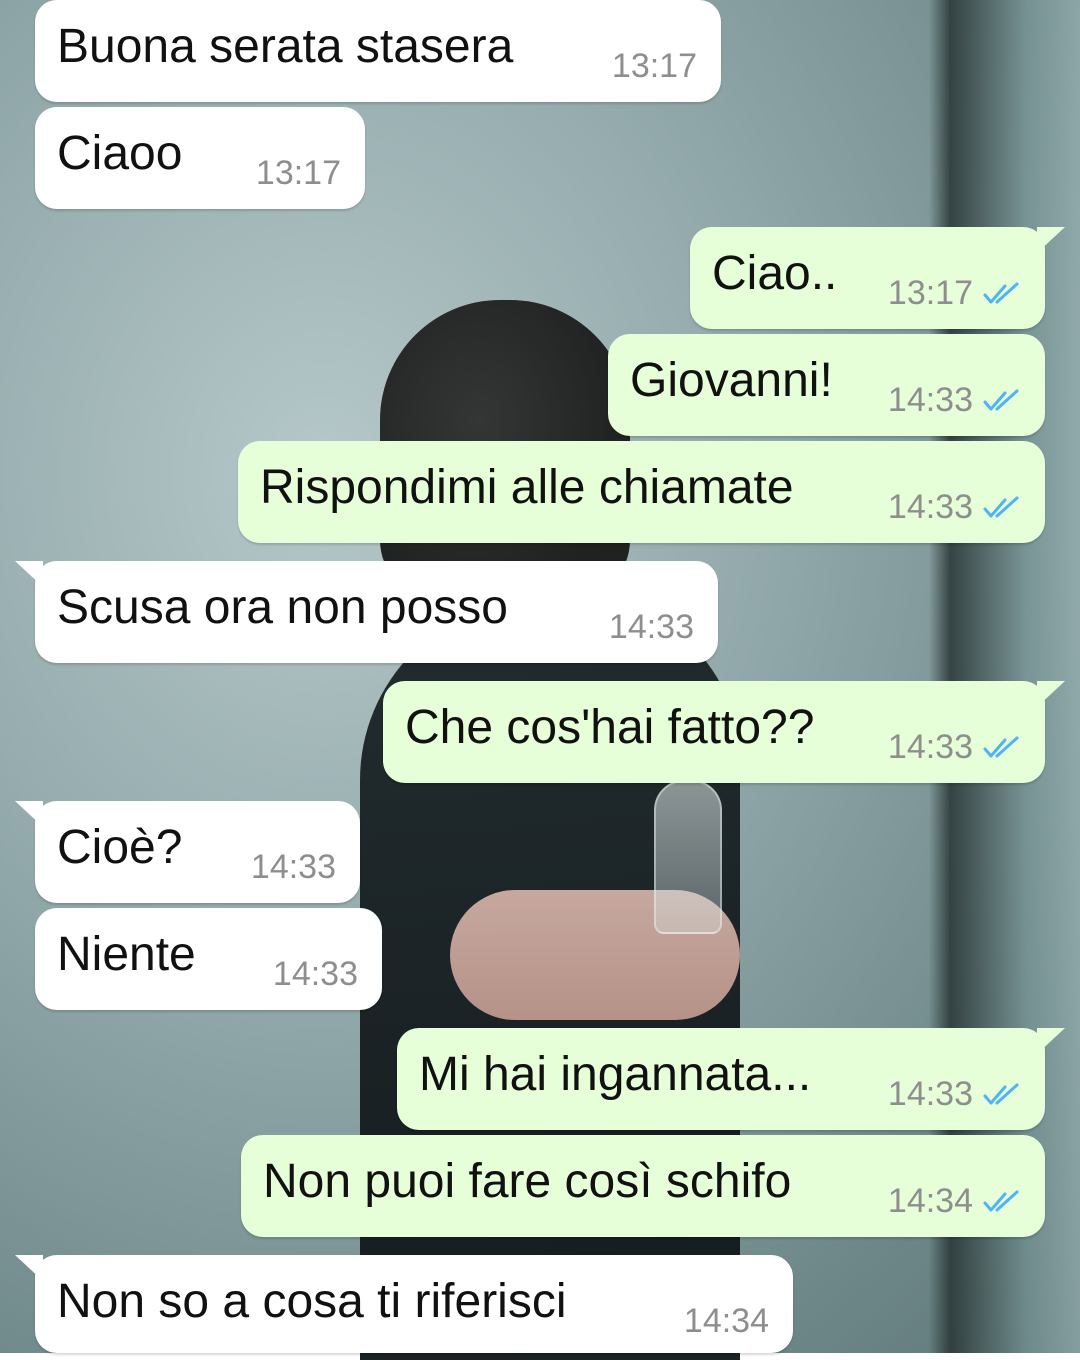 This screenshot has height=1360, width=1080. What do you see at coordinates (312, 1301) in the screenshot?
I see `message-text: Non so a cosa ti riferisci` at bounding box center [312, 1301].